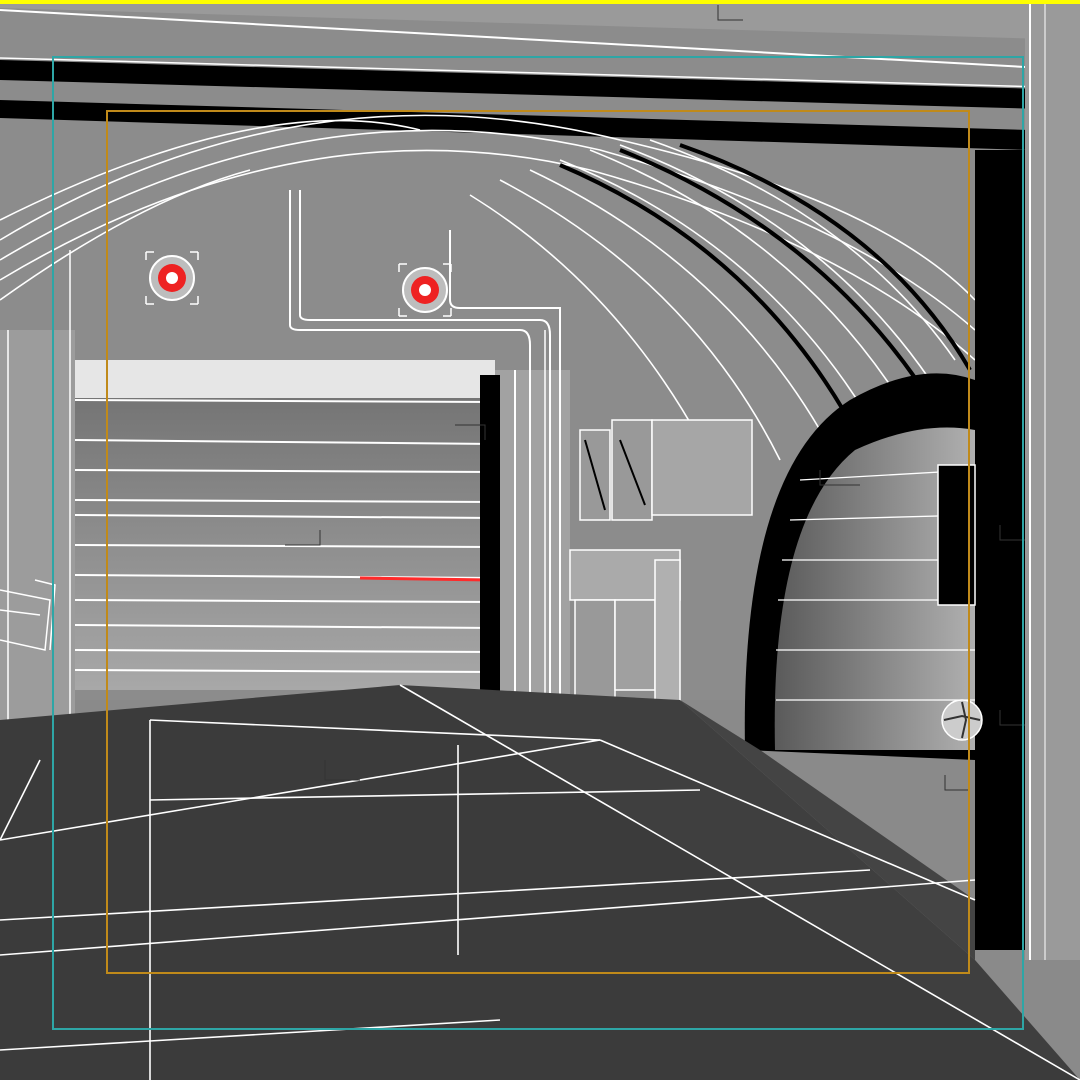 This screenshot has width=1080, height=1080. I want to click on fan-icon, so click(962, 720).